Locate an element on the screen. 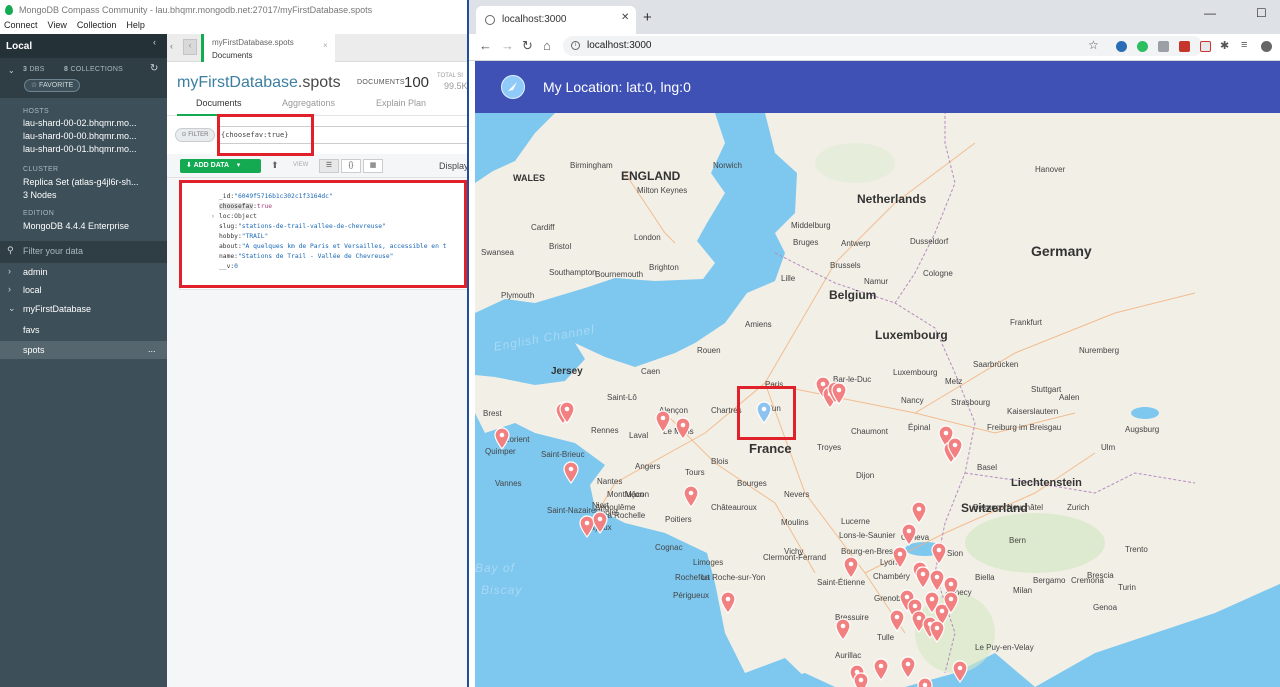 The image size is (1280, 687). export-icon: ⬆ is located at coordinates (275, 165).